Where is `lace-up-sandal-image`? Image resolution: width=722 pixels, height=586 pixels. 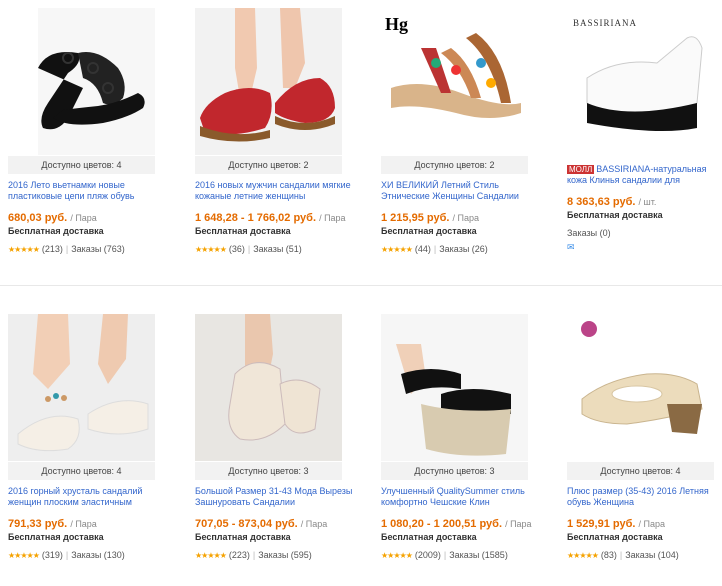 lace-up-sandal-image is located at coordinates (268, 387).